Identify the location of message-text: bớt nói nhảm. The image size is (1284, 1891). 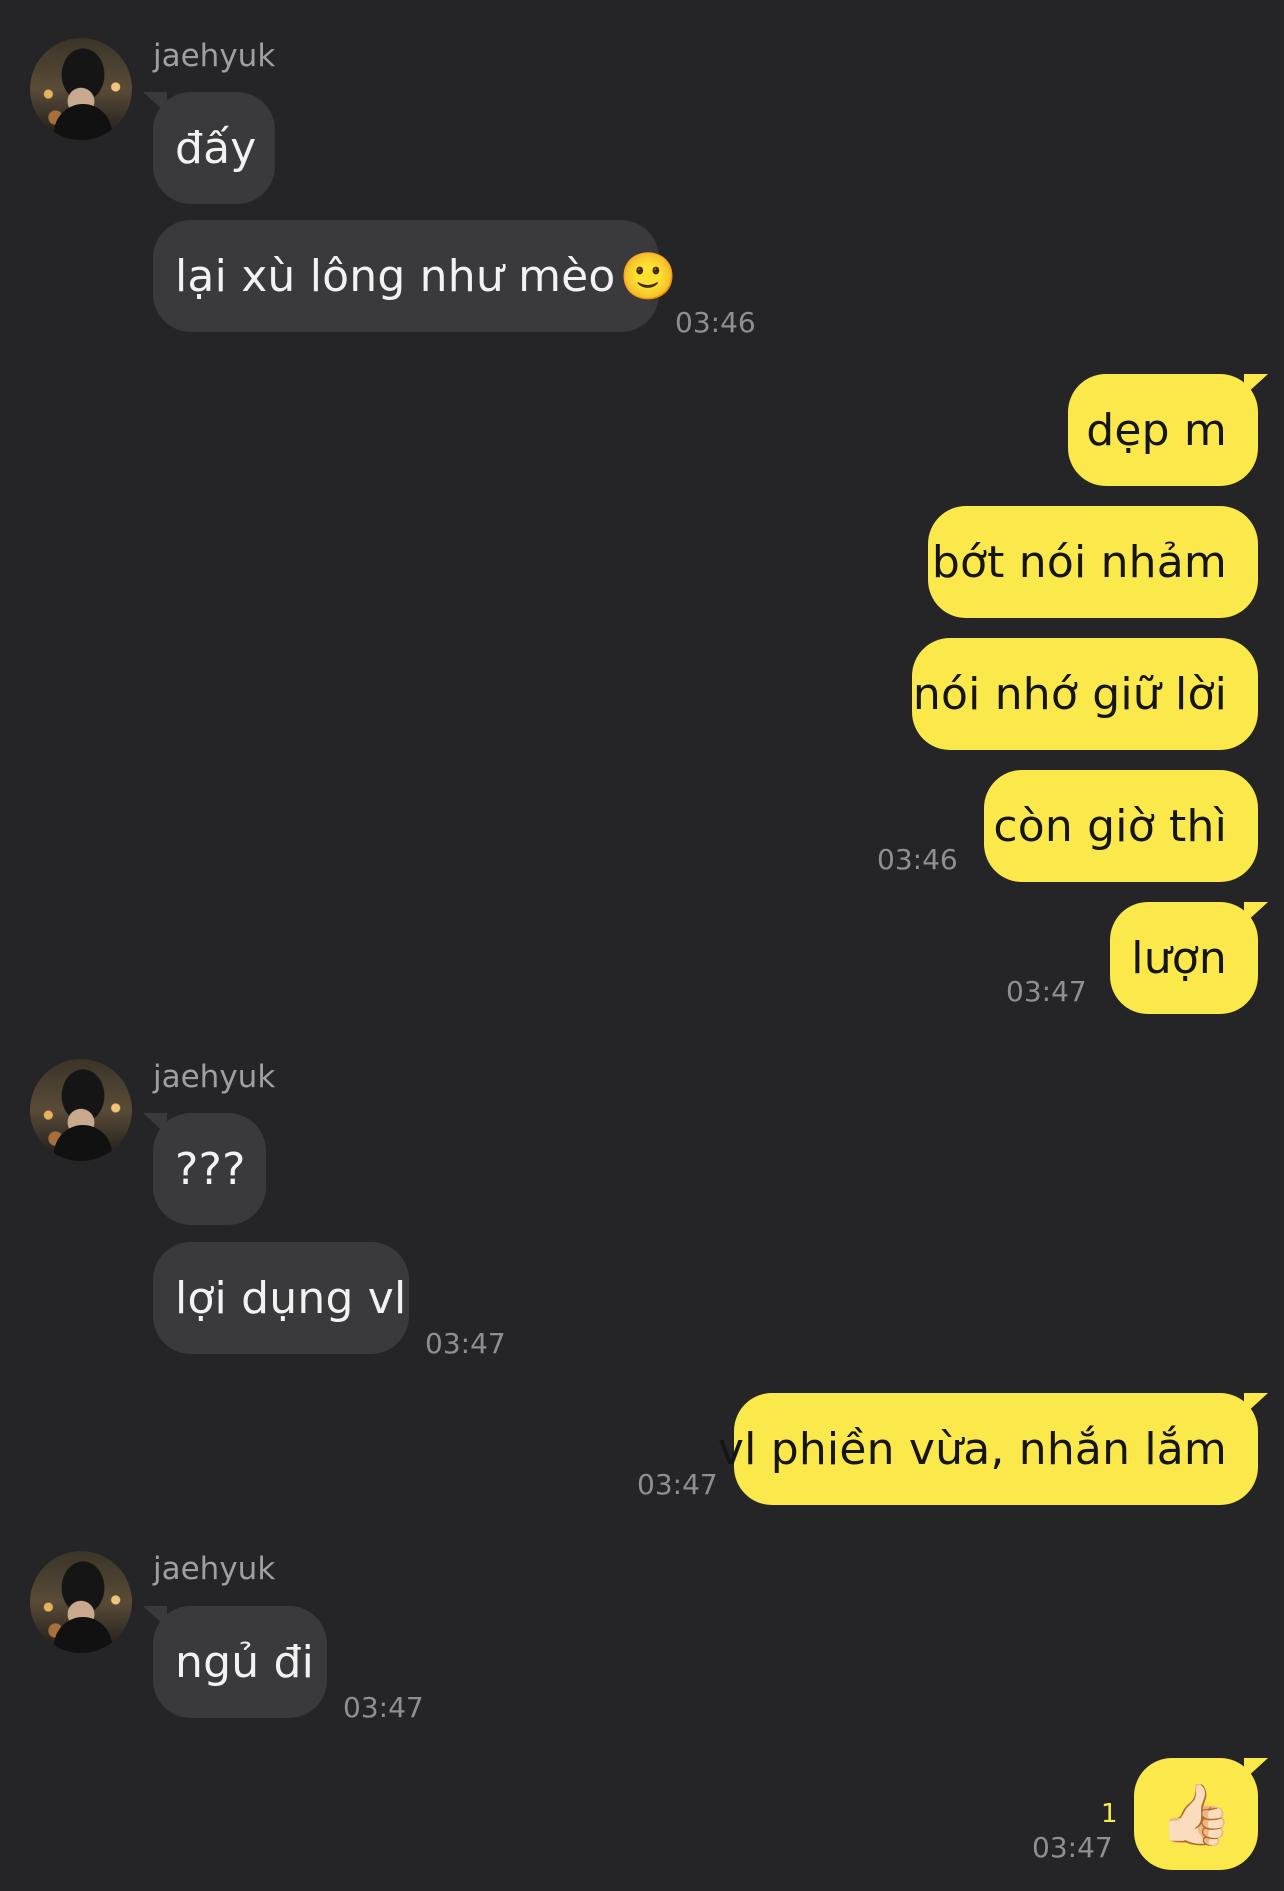
(1079, 562).